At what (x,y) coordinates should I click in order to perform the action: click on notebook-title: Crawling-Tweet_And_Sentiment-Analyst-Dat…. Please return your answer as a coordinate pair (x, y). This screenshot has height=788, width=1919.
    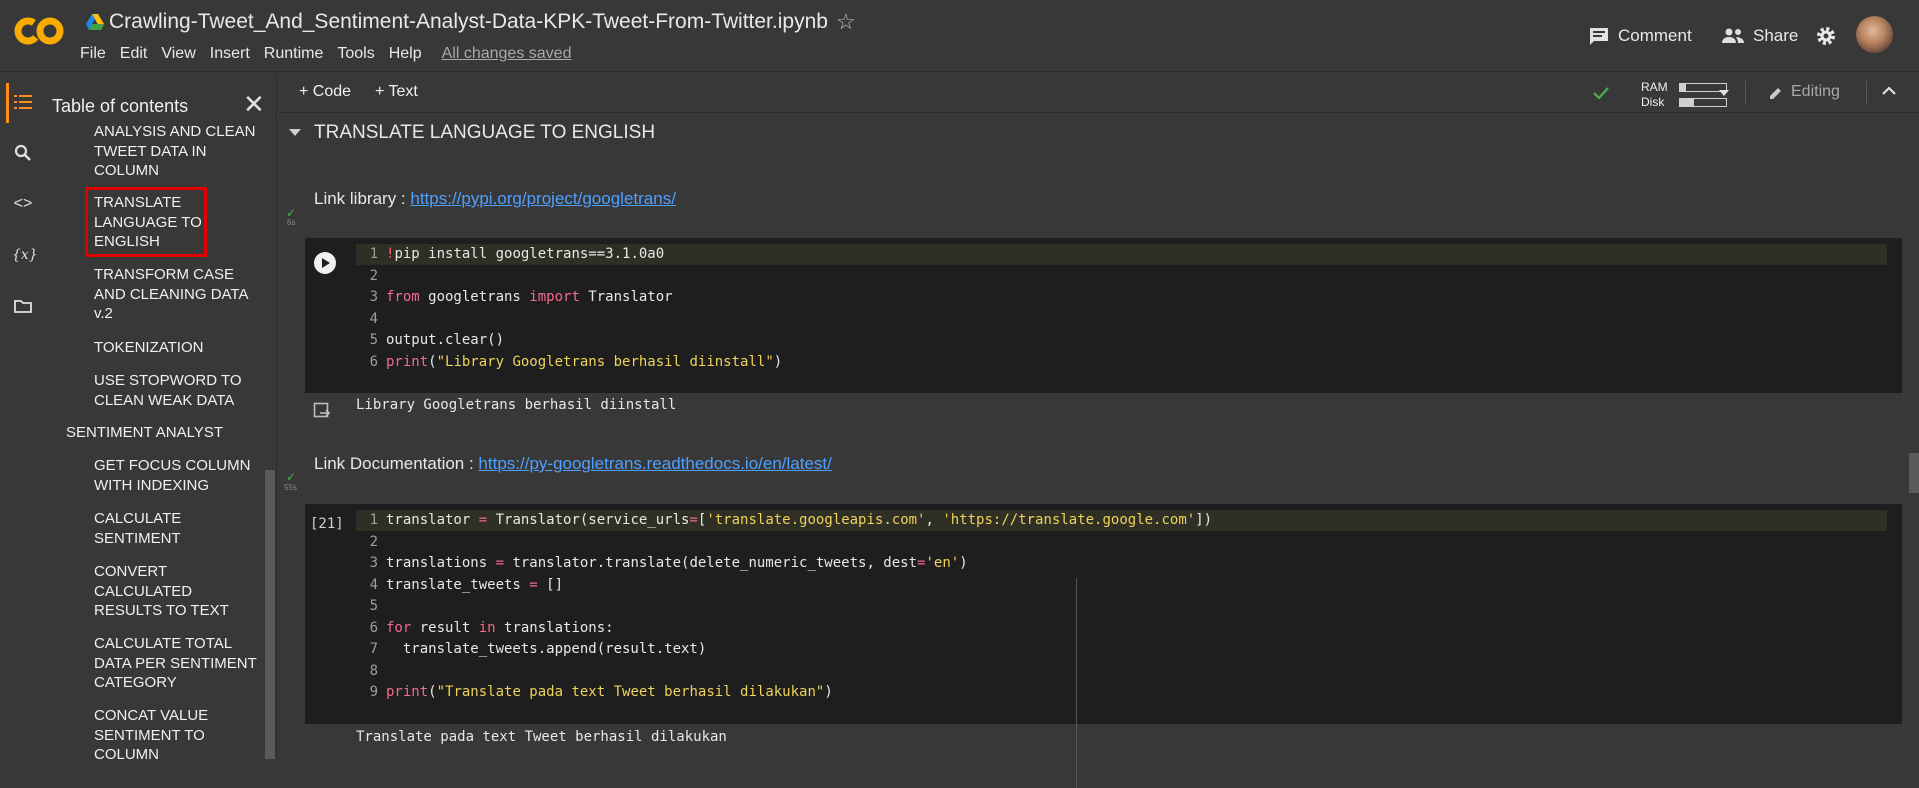
    Looking at the image, I should click on (468, 22).